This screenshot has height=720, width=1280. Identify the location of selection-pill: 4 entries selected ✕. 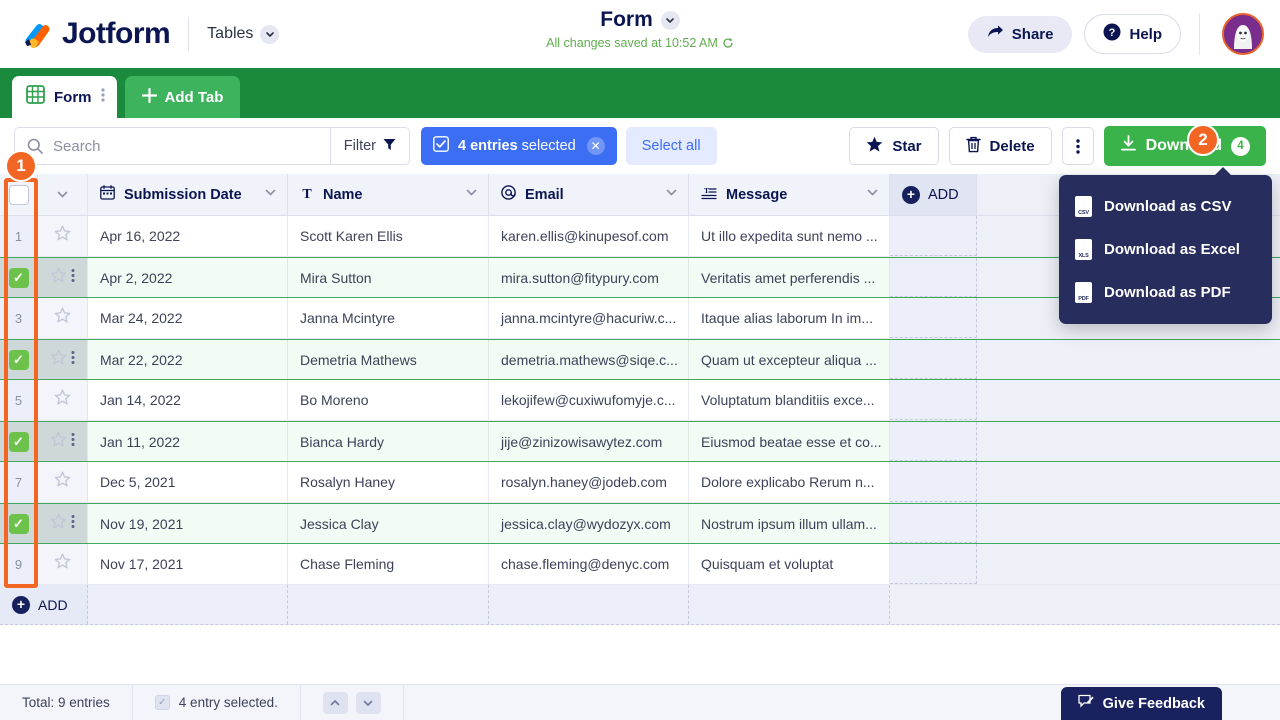
(519, 146).